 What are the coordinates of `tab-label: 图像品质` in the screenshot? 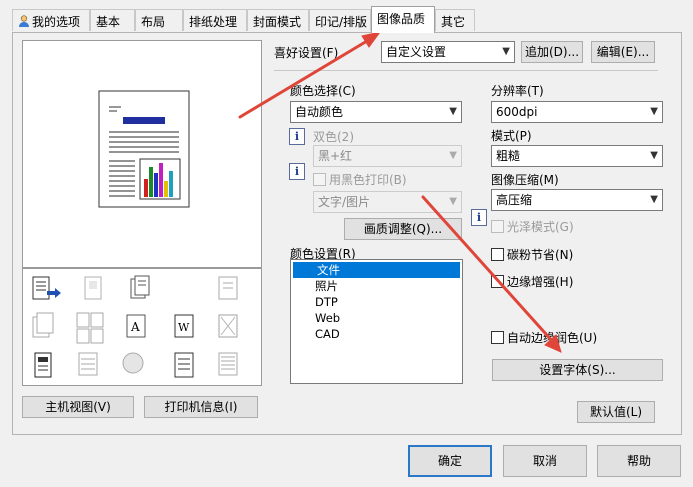 It's located at (401, 19).